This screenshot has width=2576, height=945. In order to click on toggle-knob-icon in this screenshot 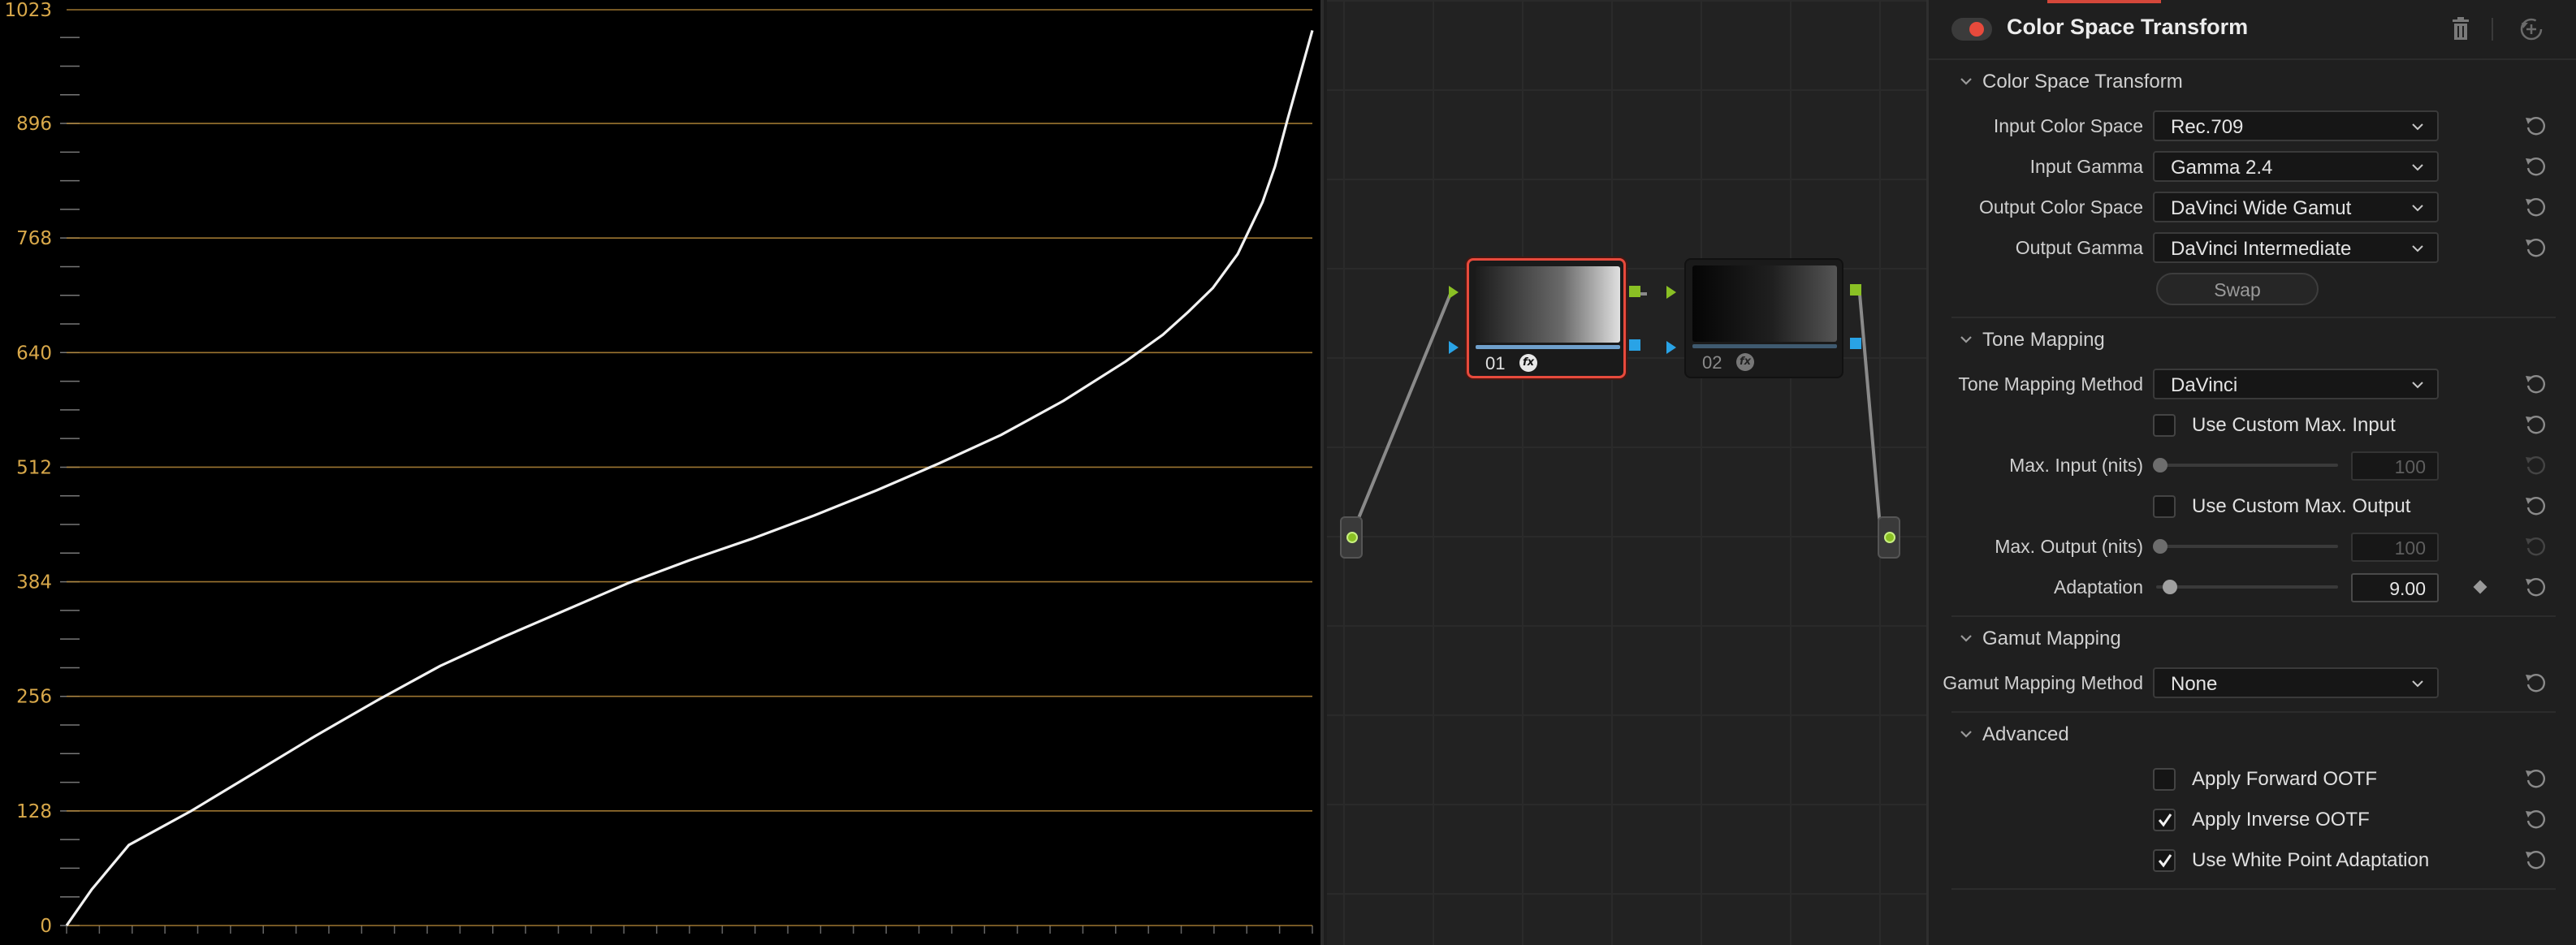, I will do `click(1977, 29)`.